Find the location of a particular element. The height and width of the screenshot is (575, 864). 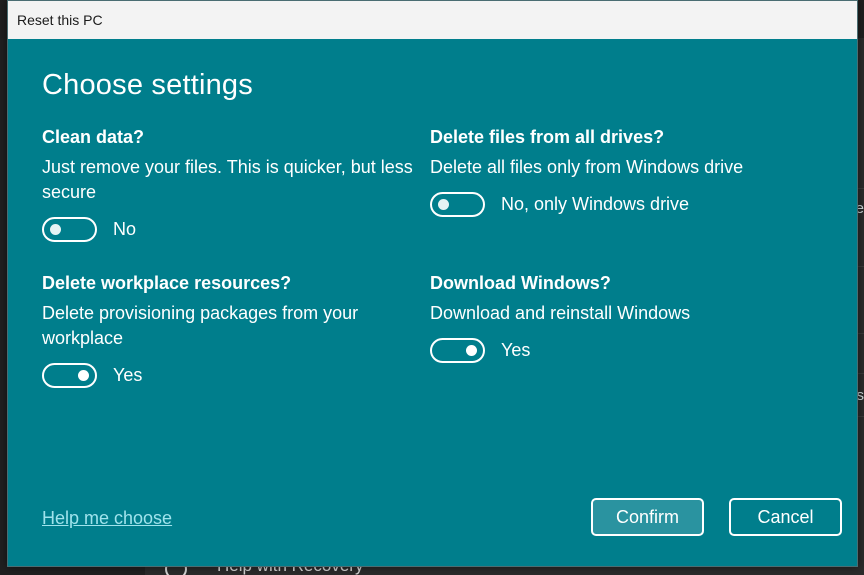

help-me-choose-link: Help me choose is located at coordinates (107, 518).